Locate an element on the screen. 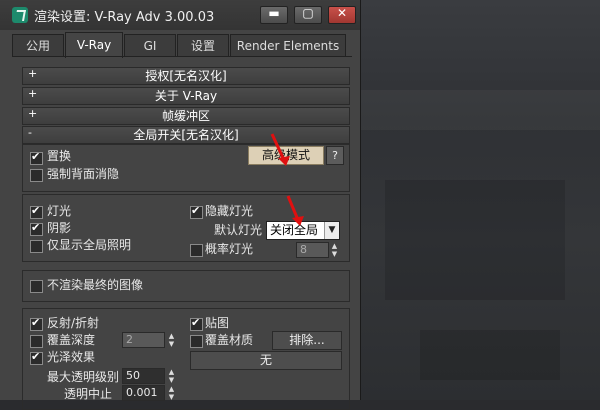 The height and width of the screenshot is (410, 600). title-bar: 渲染设置: V-Ray Adv 3.00.03 ▬ ▢ ✕ is located at coordinates (180, 15).